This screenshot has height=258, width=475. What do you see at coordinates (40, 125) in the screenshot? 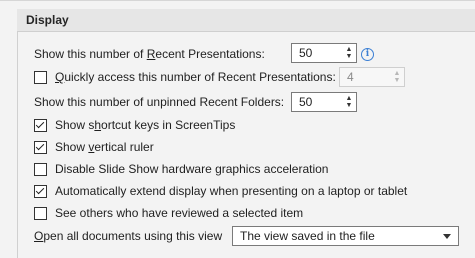
I see `shortcut-keys-checkbox` at bounding box center [40, 125].